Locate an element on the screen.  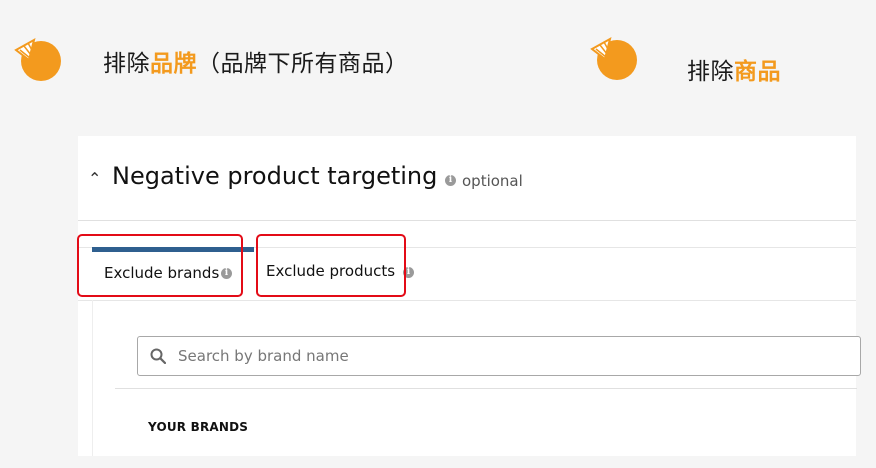
brand-search-input is located at coordinates (513, 356).